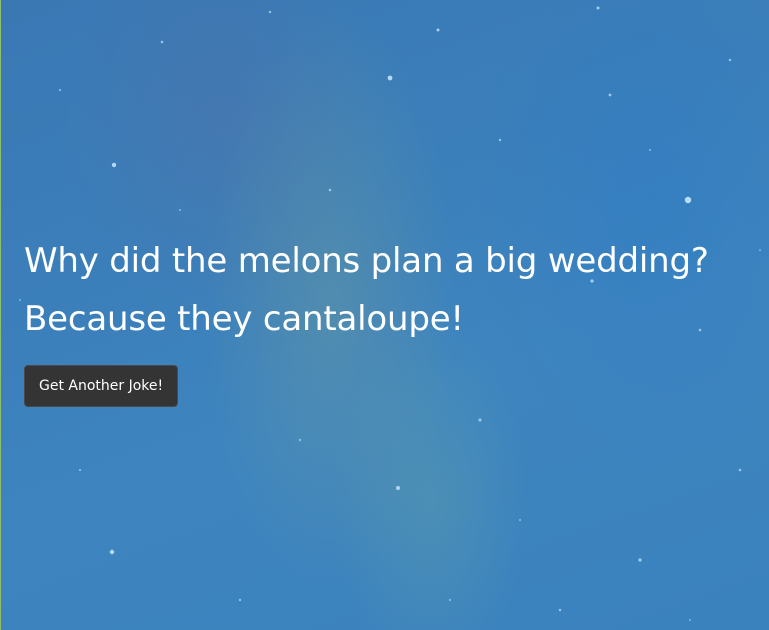 The height and width of the screenshot is (630, 769). What do you see at coordinates (244, 319) in the screenshot?
I see `joke-punchline: Because they cantaloupe!` at bounding box center [244, 319].